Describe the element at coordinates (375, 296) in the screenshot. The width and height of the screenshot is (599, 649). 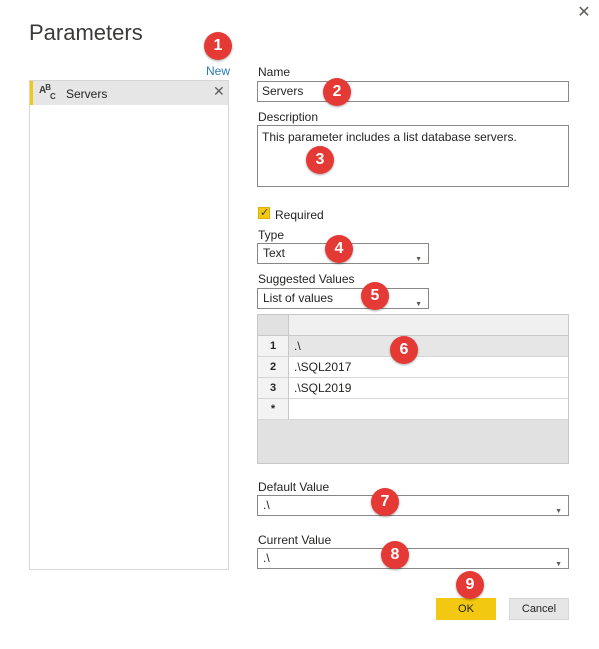
I see `step-marker: 5` at that location.